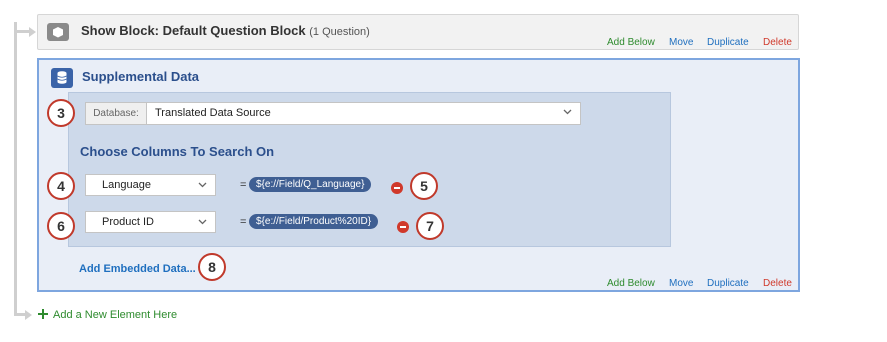 The width and height of the screenshot is (887, 342). What do you see at coordinates (128, 222) in the screenshot?
I see `column-select-value: Product ID` at bounding box center [128, 222].